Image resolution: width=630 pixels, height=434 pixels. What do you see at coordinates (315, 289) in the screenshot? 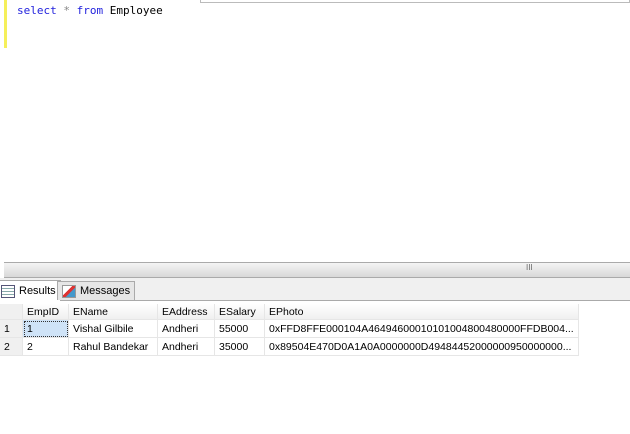
I see `results-tabstrip: Results Messages` at bounding box center [315, 289].